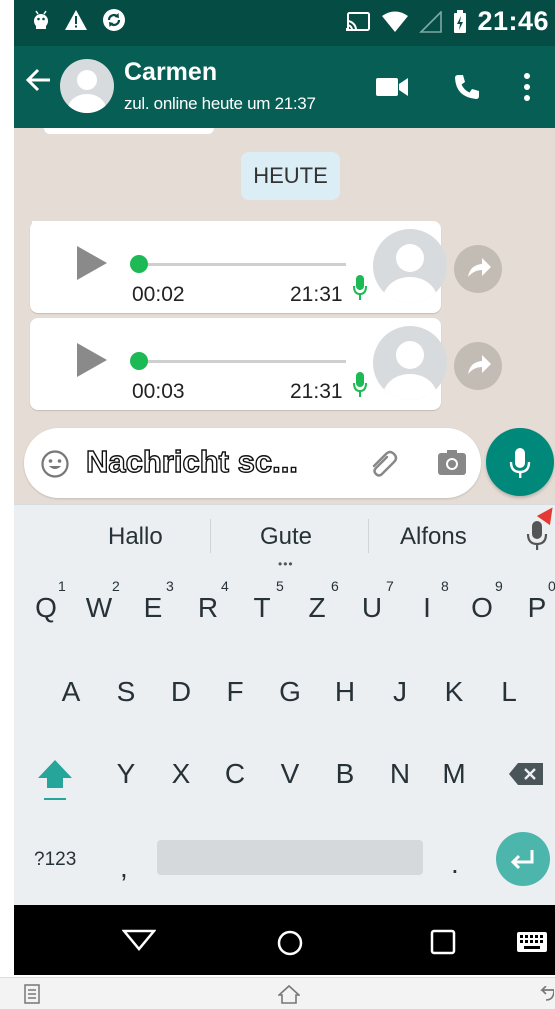 The width and height of the screenshot is (555, 1009). I want to click on key-t: T, so click(262, 608).